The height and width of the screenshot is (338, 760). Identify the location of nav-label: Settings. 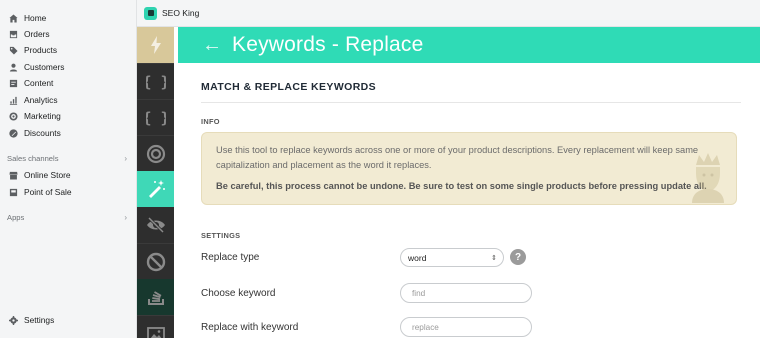
(39, 320).